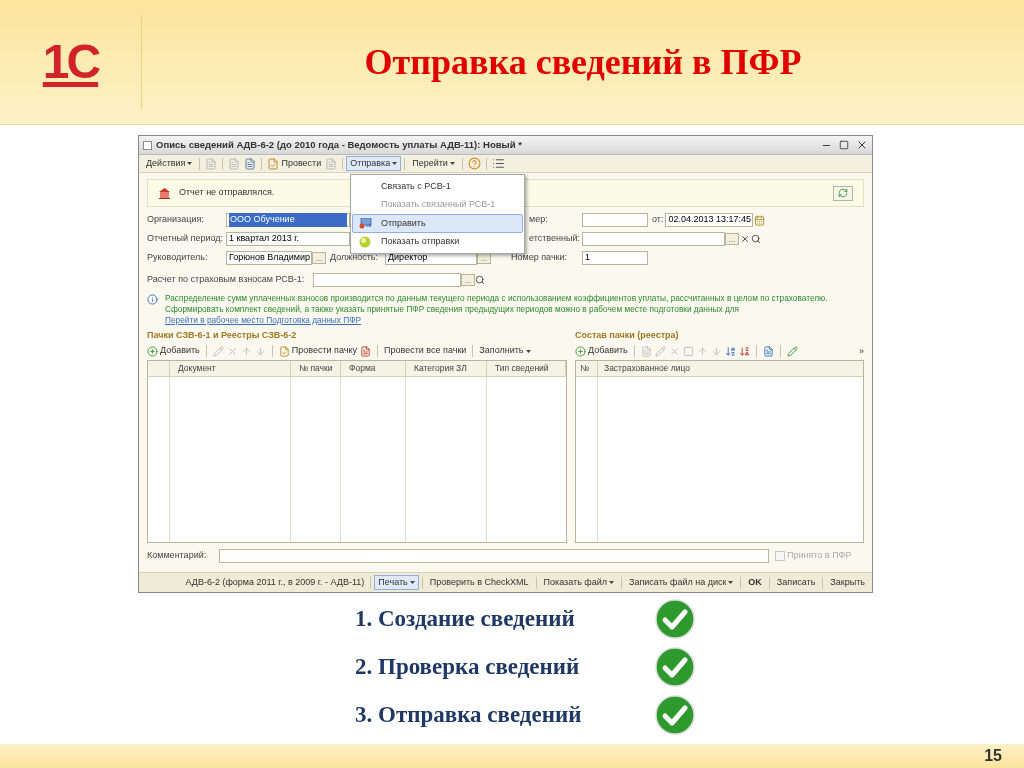 This screenshot has width=1024, height=768. Describe the element at coordinates (709, 220) in the screenshot. I see `date-field: 02.04.2013 13:17:45` at that location.